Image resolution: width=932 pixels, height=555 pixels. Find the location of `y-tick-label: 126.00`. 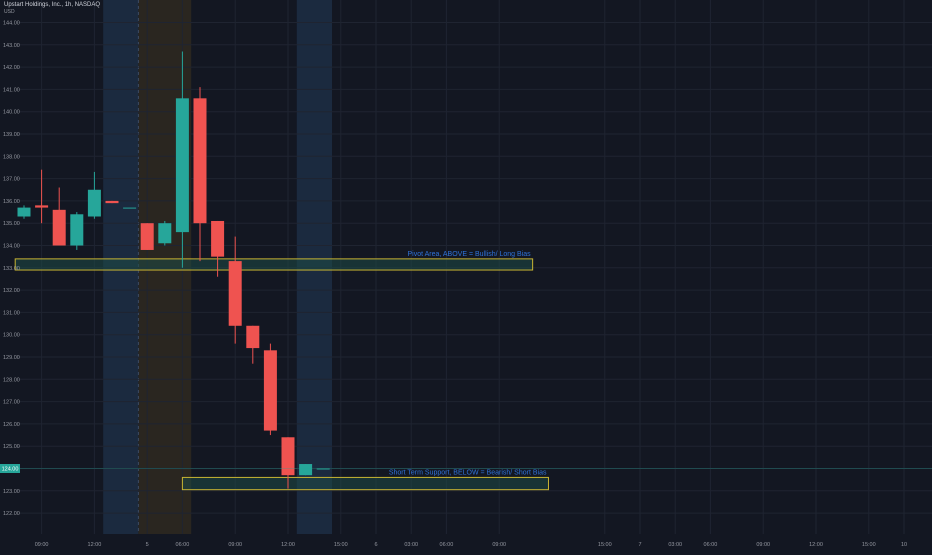

y-tick-label: 126.00 is located at coordinates (11, 425).